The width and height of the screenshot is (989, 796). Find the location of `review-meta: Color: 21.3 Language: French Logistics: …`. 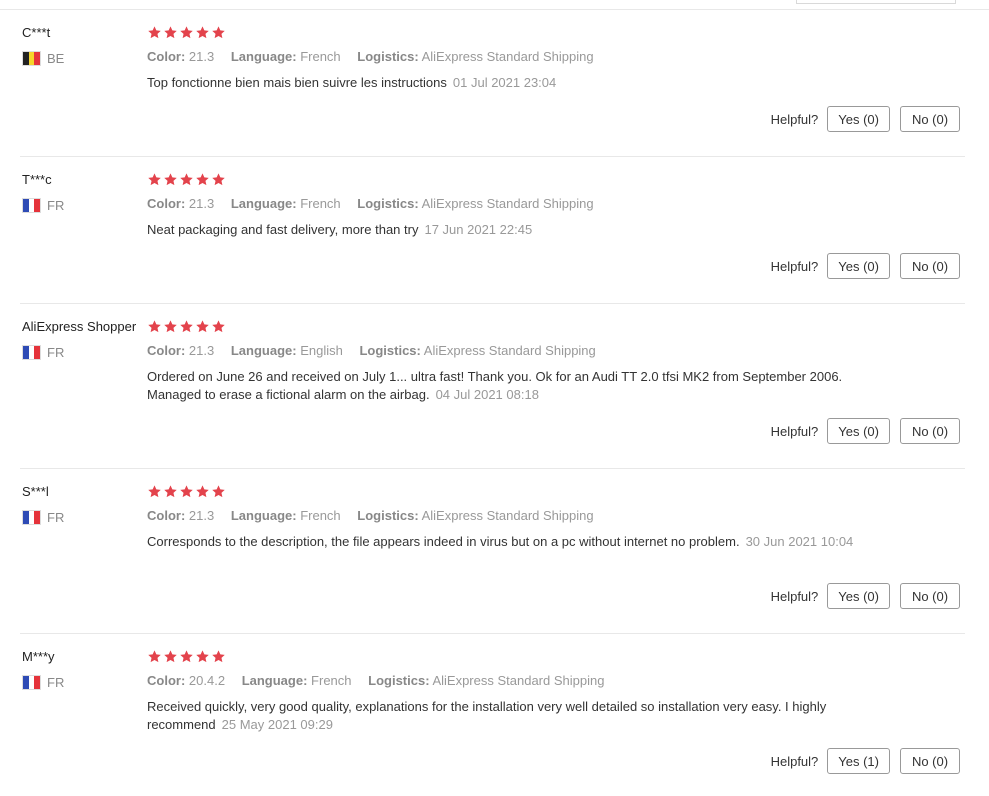

review-meta: Color: 21.3 Language: French Logistics: … is located at coordinates (377, 56).